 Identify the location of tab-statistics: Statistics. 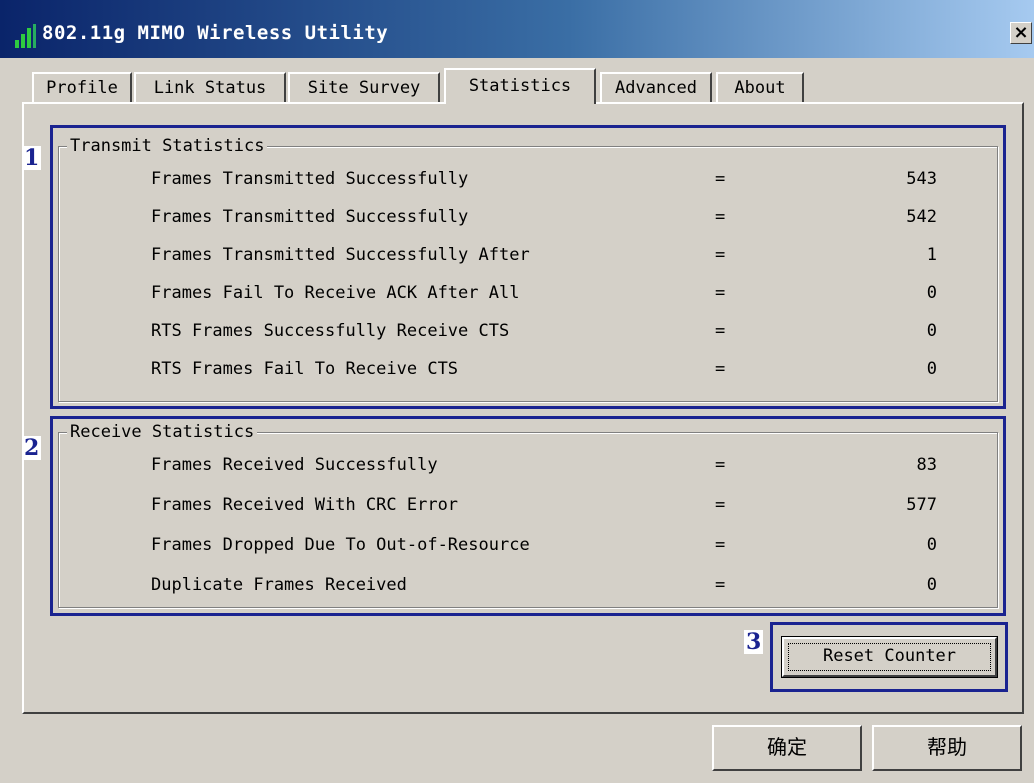
(520, 86).